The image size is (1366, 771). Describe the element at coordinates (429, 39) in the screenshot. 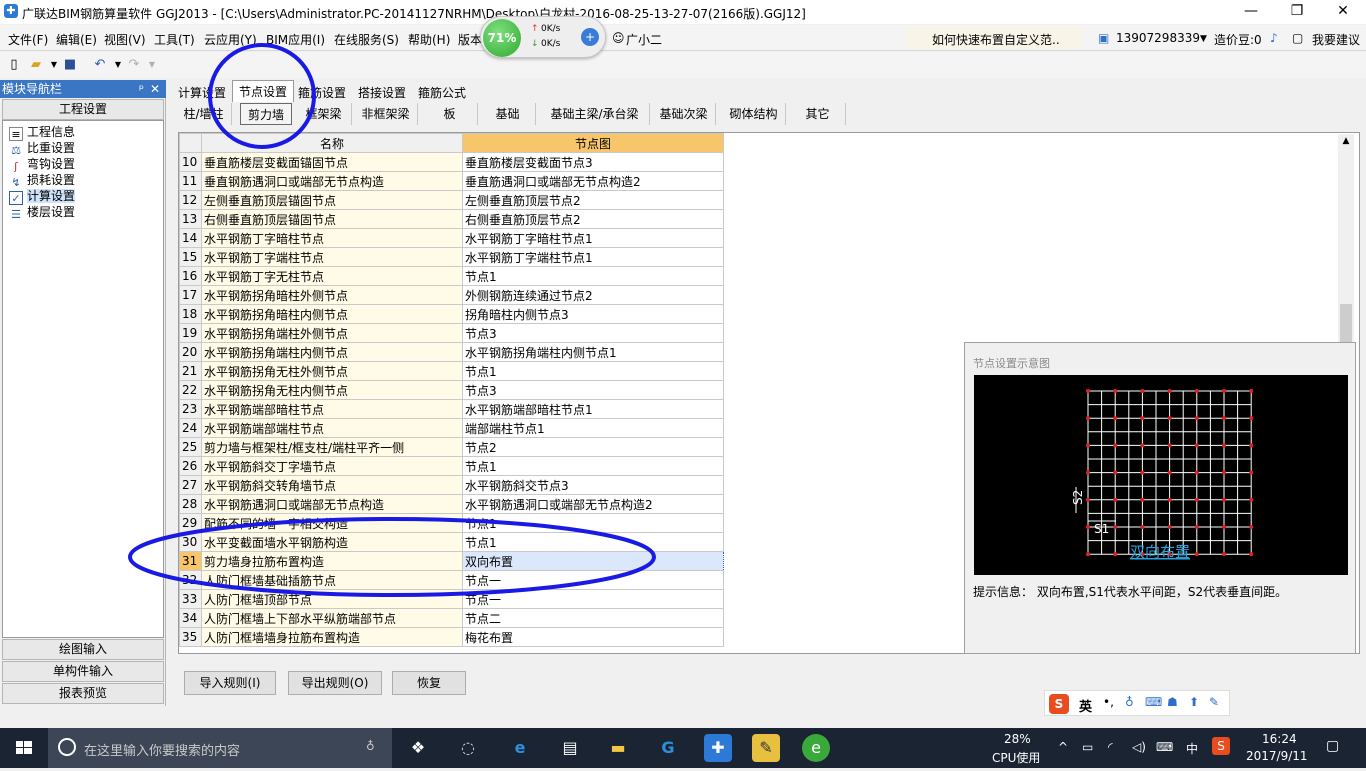

I see `menu-help: 帮助(H)` at that location.